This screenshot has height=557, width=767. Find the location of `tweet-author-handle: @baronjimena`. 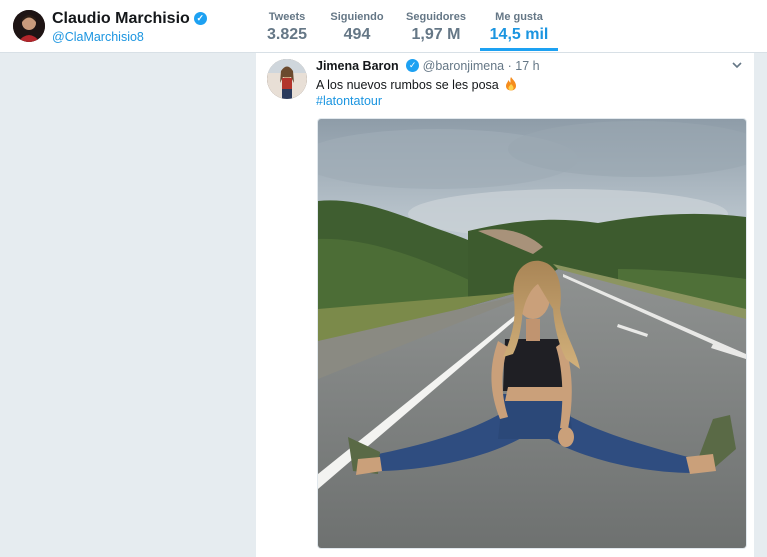

tweet-author-handle: @baronjimena is located at coordinates (463, 66).